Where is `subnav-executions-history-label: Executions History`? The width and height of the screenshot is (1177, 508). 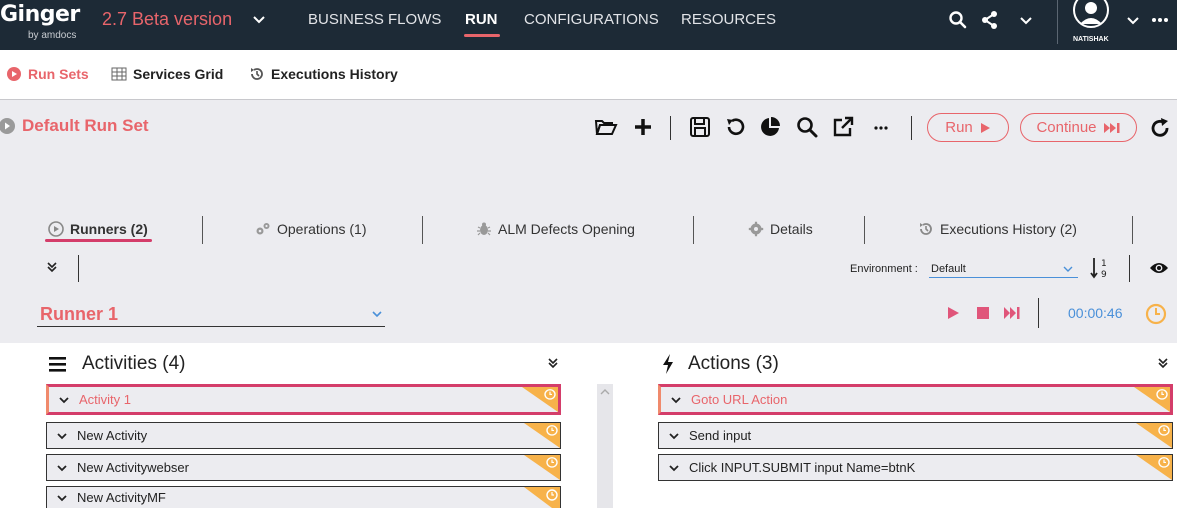
subnav-executions-history-label: Executions History is located at coordinates (334, 74).